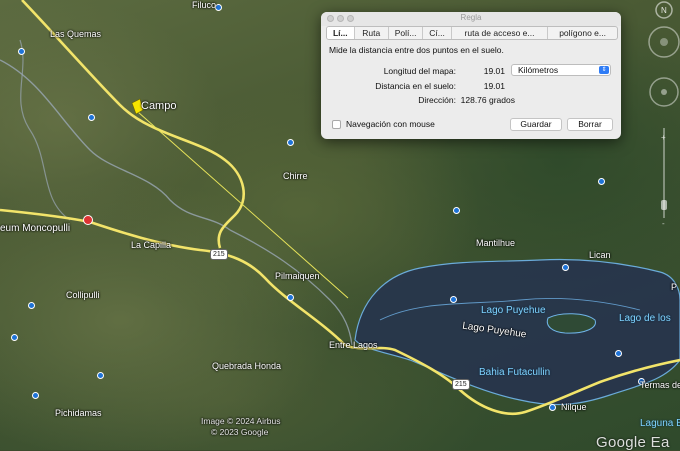 The height and width of the screenshot is (451, 680). I want to click on navigation-controls: N + -, so click(655, 120).